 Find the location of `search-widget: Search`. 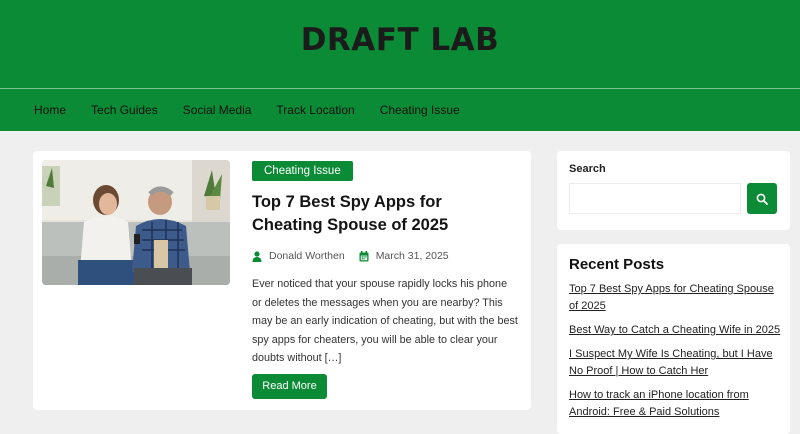

search-widget: Search is located at coordinates (673, 190).